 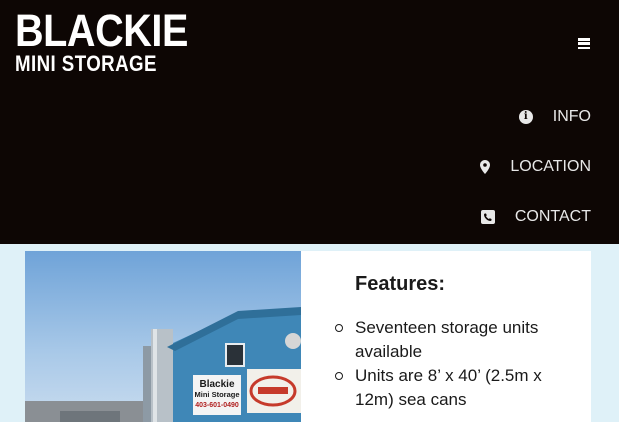 I want to click on site-logo: BLACKIE MINI STORAGE, so click(x=101, y=40).